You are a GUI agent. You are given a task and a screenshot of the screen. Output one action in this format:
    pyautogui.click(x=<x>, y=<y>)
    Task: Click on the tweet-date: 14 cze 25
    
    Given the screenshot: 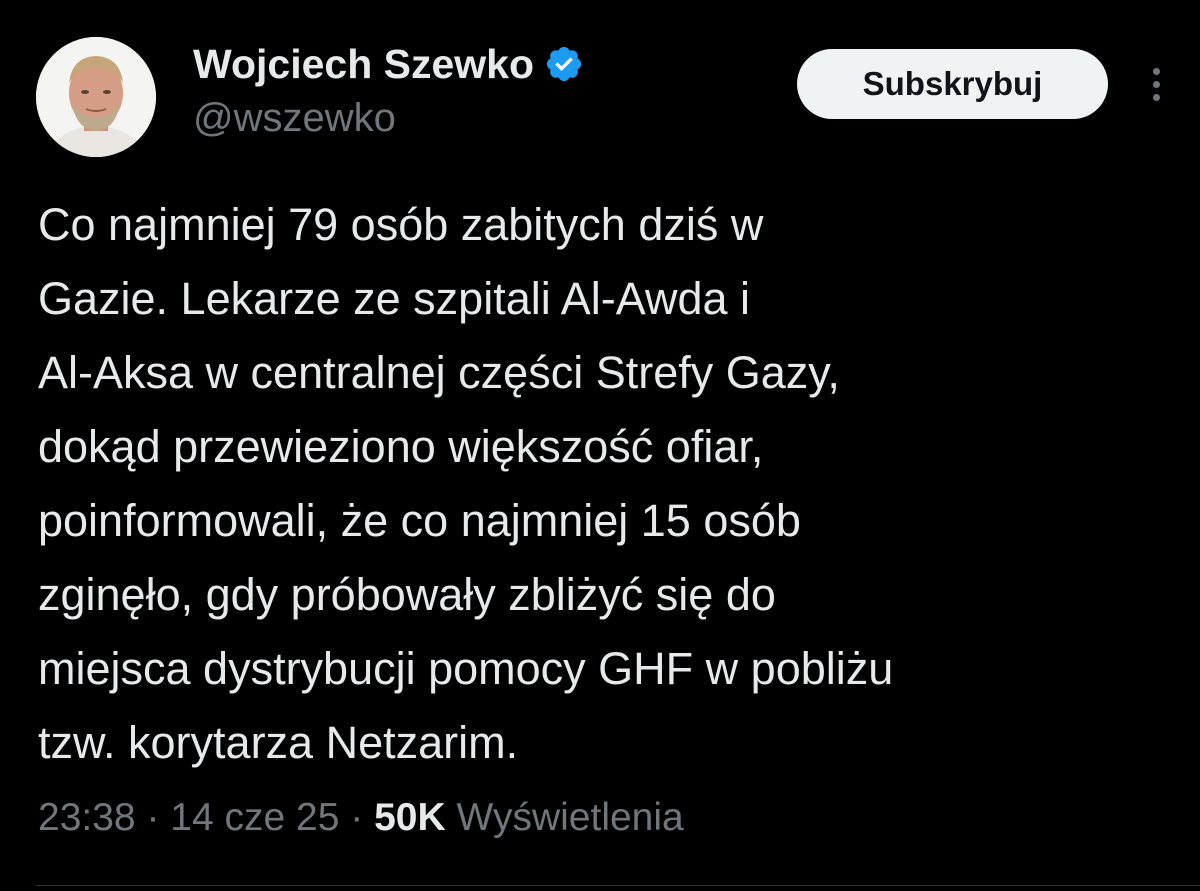 What is the action you would take?
    pyautogui.click(x=254, y=817)
    